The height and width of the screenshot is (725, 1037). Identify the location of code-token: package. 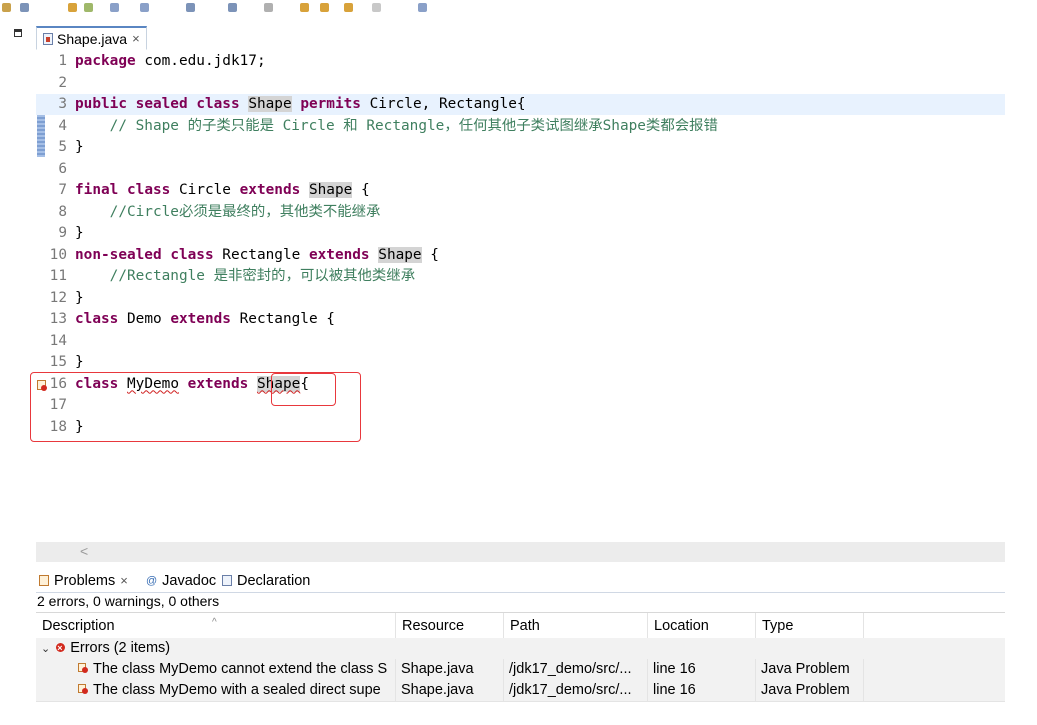
(105, 61).